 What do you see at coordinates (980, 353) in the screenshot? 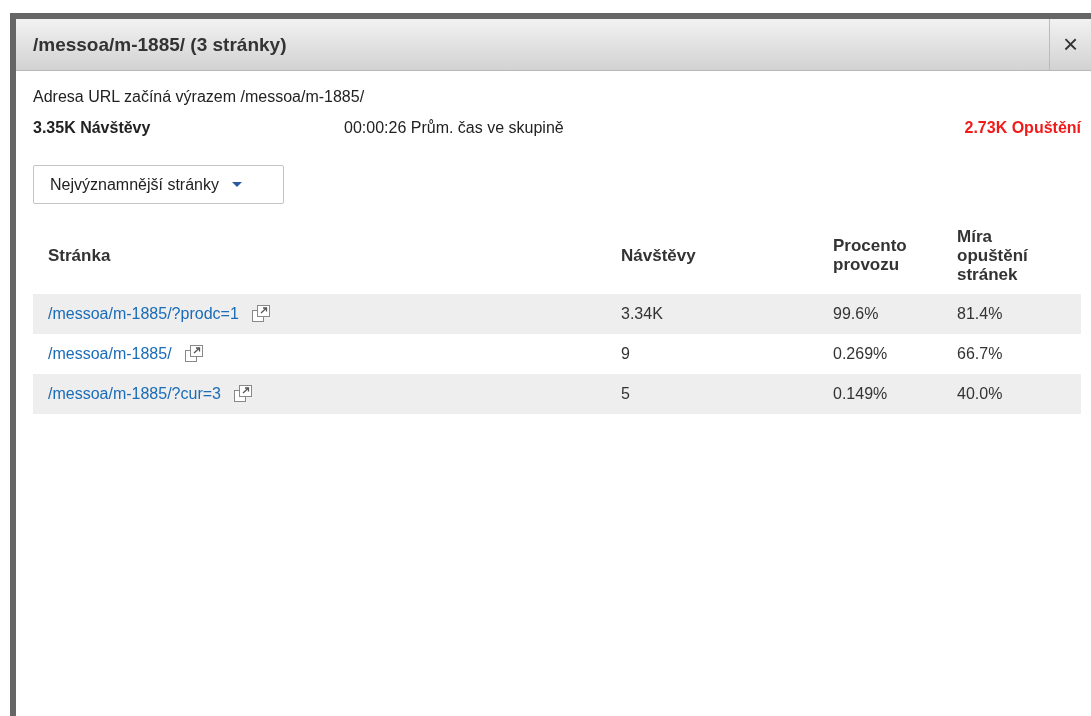
I see `table-cell: 66.7%` at bounding box center [980, 353].